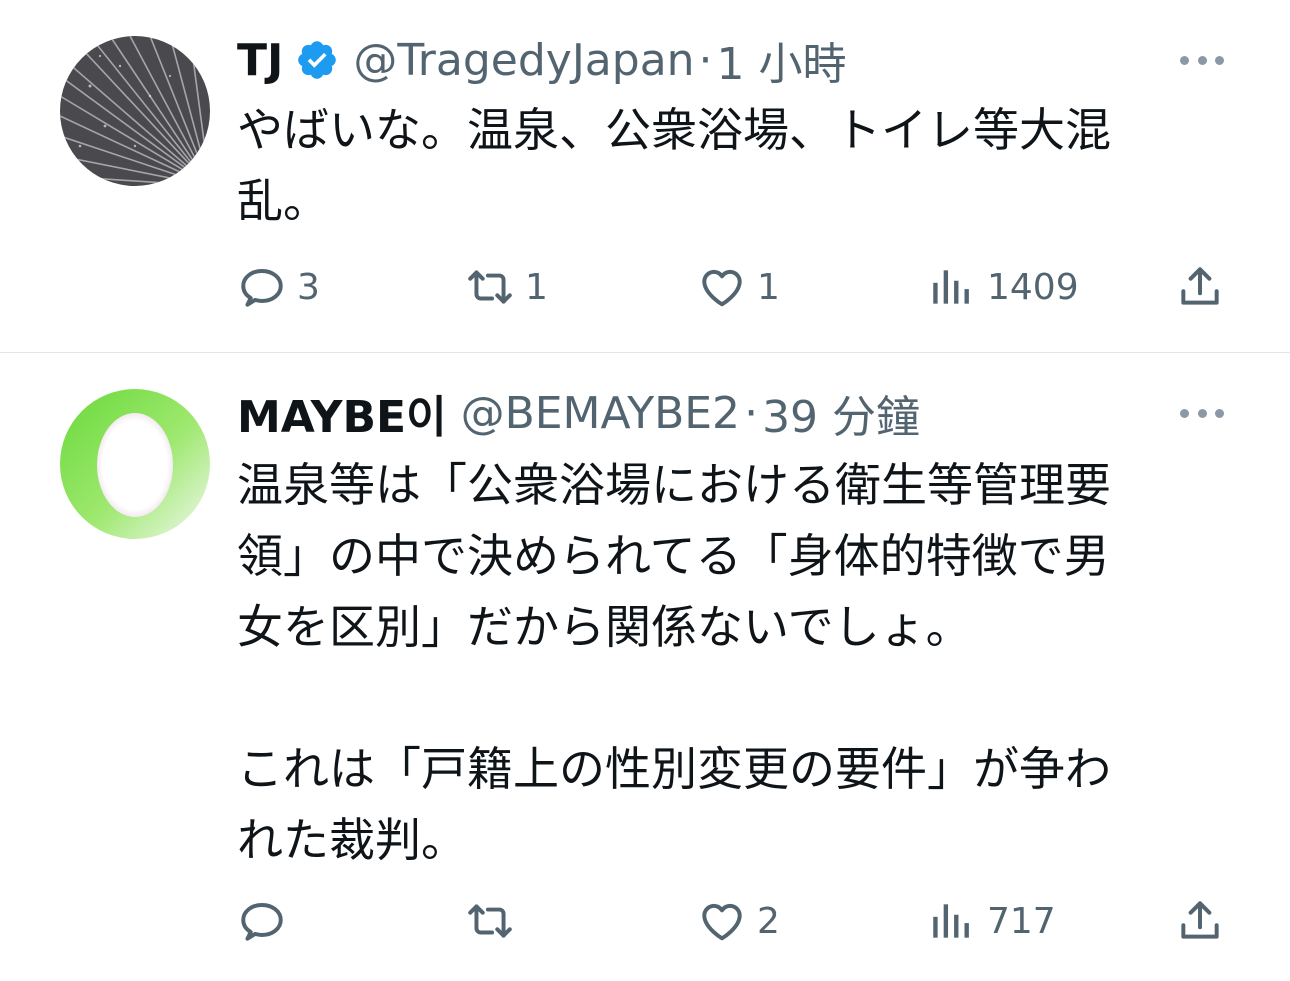 This screenshot has width=1290, height=981. What do you see at coordinates (782, 60) in the screenshot?
I see `timestamp: 1 小時` at bounding box center [782, 60].